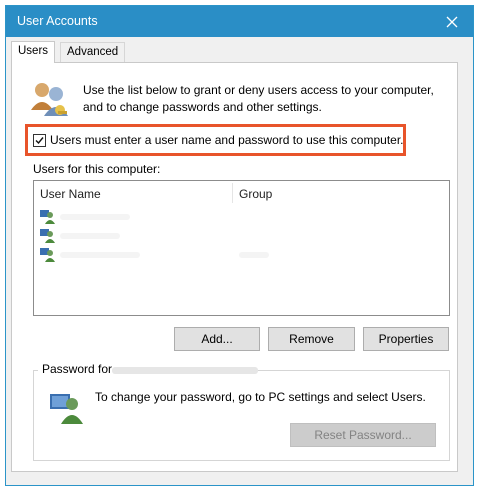  What do you see at coordinates (97, 169) in the screenshot?
I see `users-list-label: Users for this computer:` at bounding box center [97, 169].